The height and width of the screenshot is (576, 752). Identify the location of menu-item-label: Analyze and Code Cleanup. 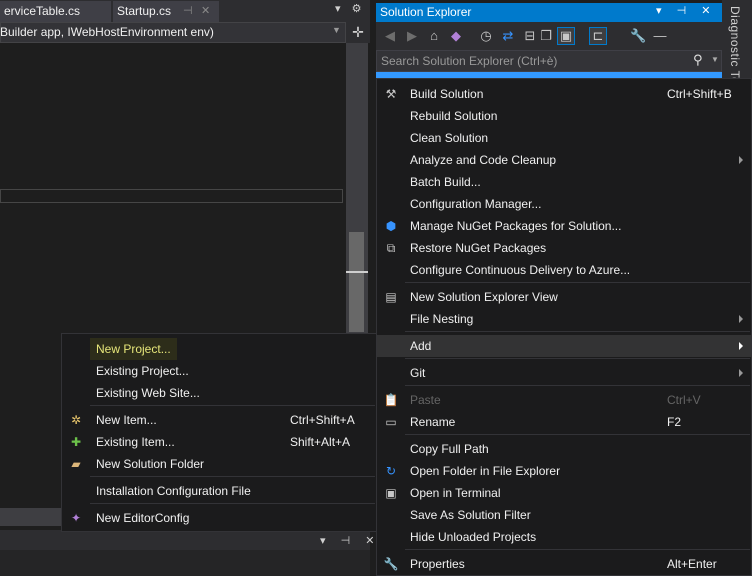
(483, 160).